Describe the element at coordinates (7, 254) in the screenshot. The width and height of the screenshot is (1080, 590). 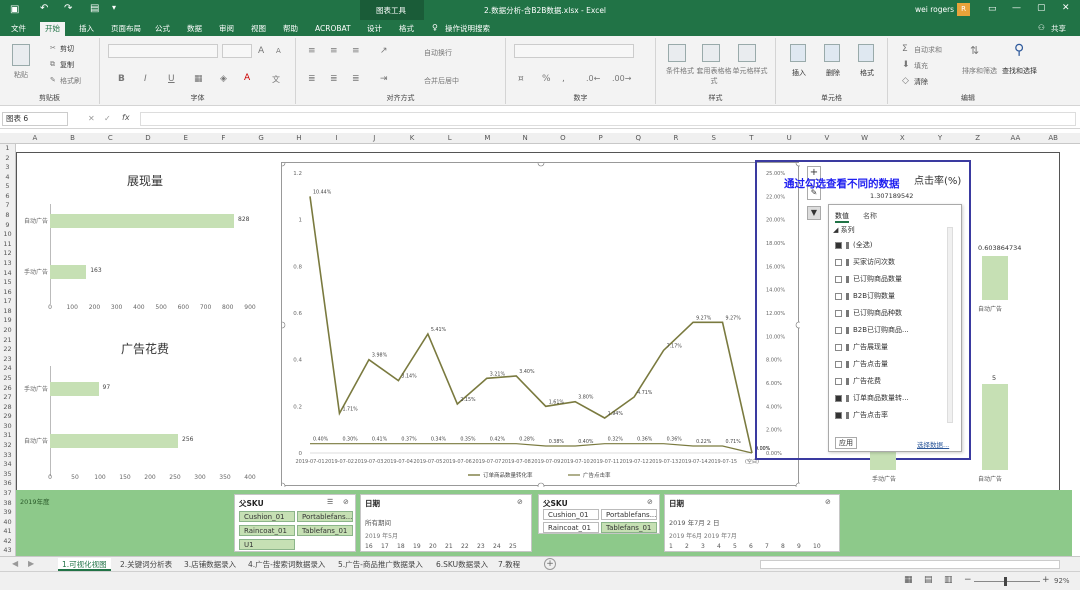
I see `row-header: 12` at that location.